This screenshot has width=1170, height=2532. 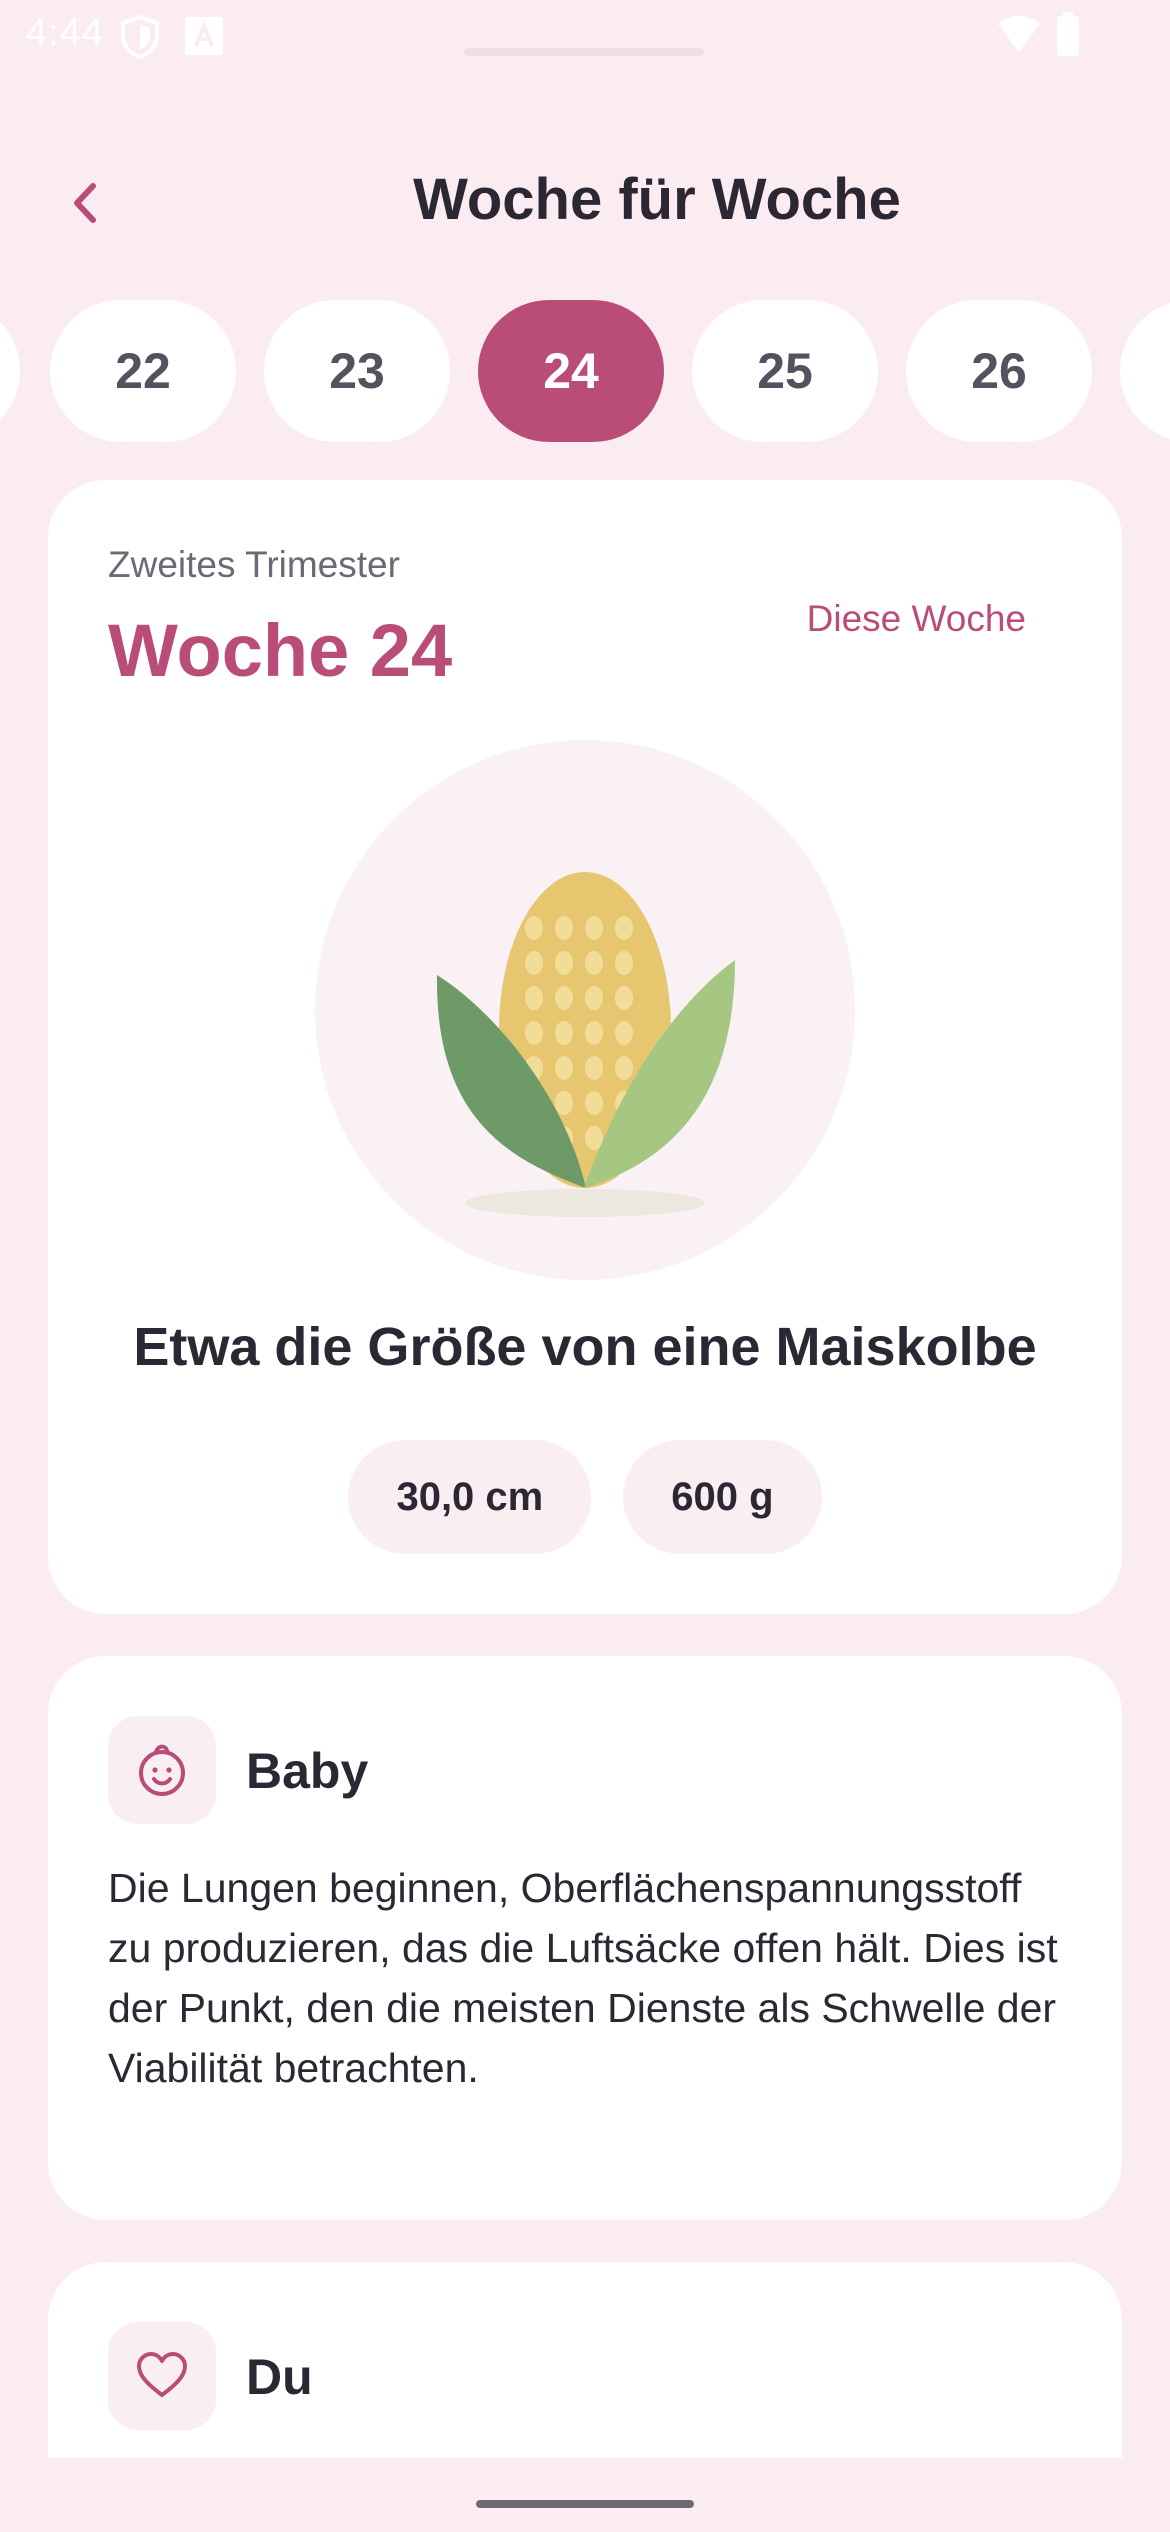 I want to click on status-bar: 4:44, so click(x=585, y=36).